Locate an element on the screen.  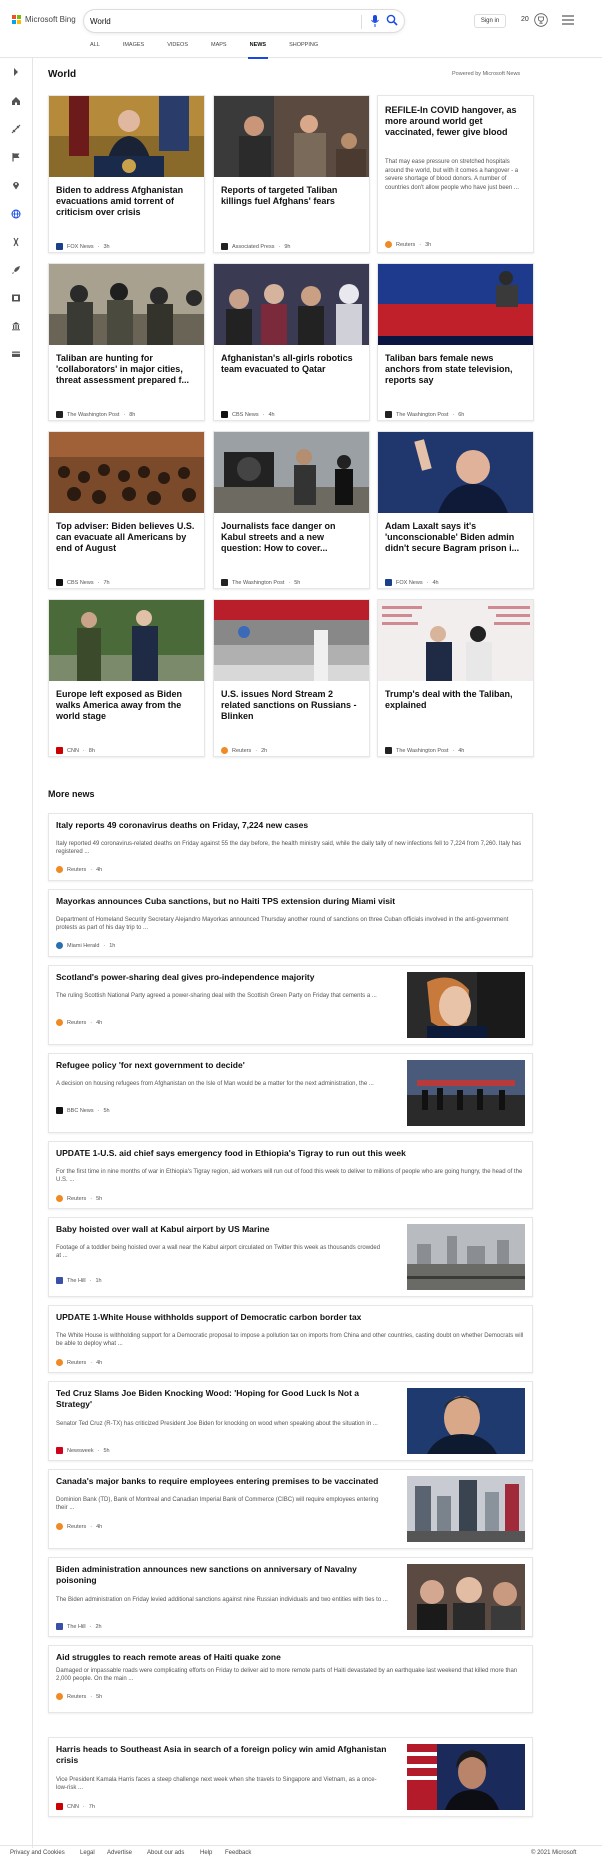
sign-in-button: Sign in is located at coordinates (490, 21).